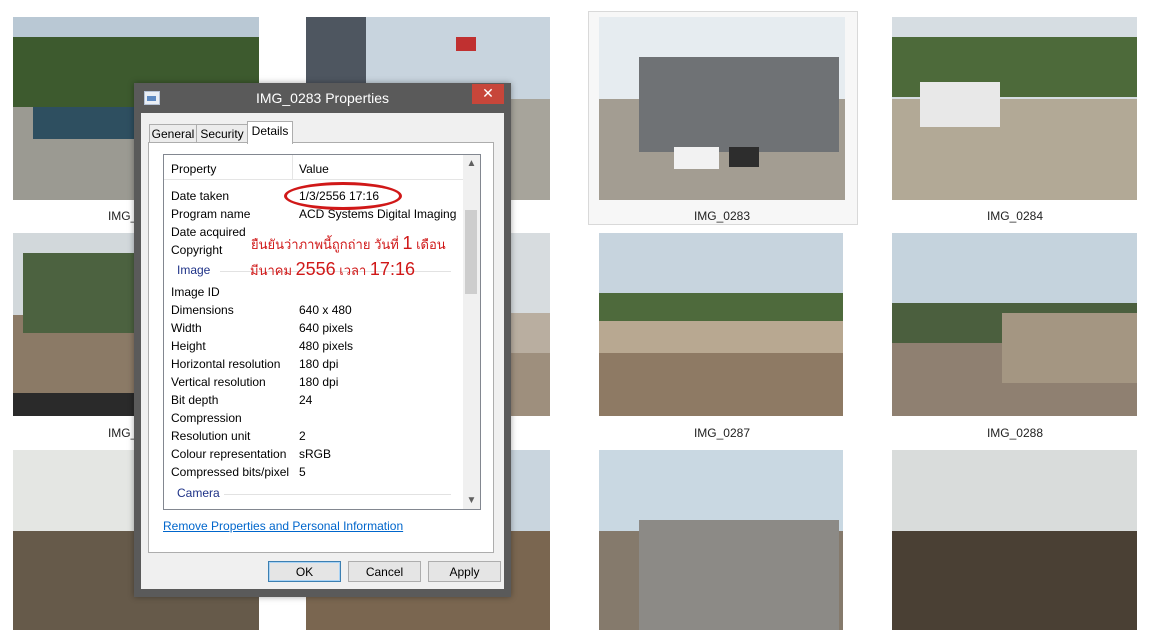 The height and width of the screenshot is (642, 1152). Describe the element at coordinates (200, 196) in the screenshot. I see `property-name: Date taken` at that location.